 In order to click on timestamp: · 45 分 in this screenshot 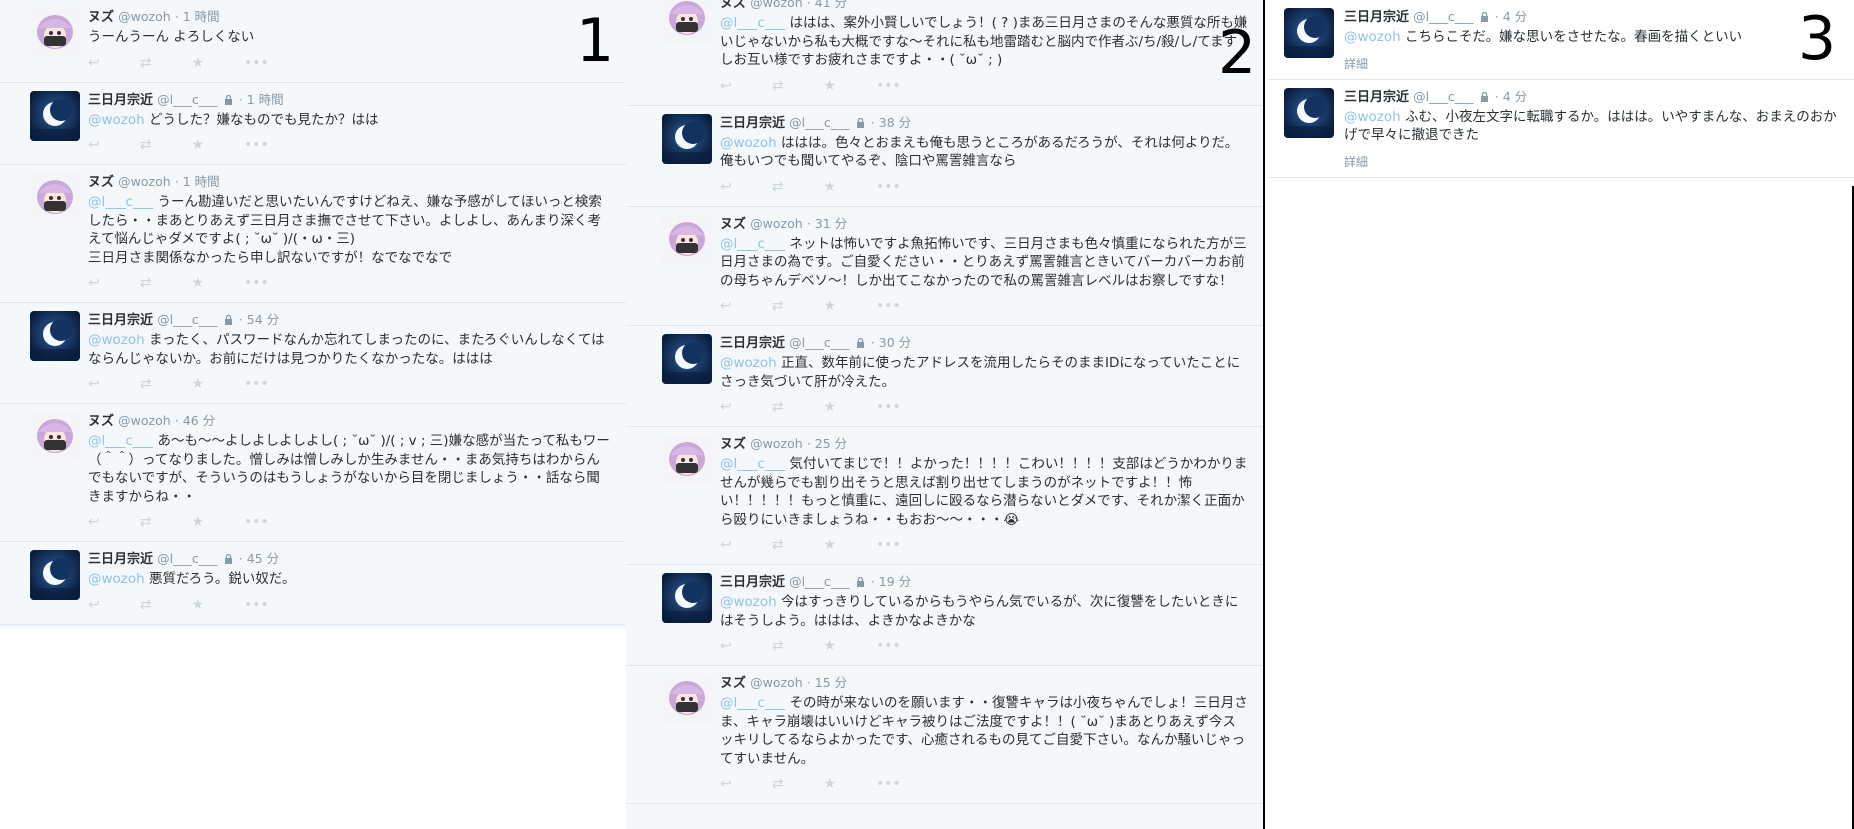, I will do `click(259, 558)`.